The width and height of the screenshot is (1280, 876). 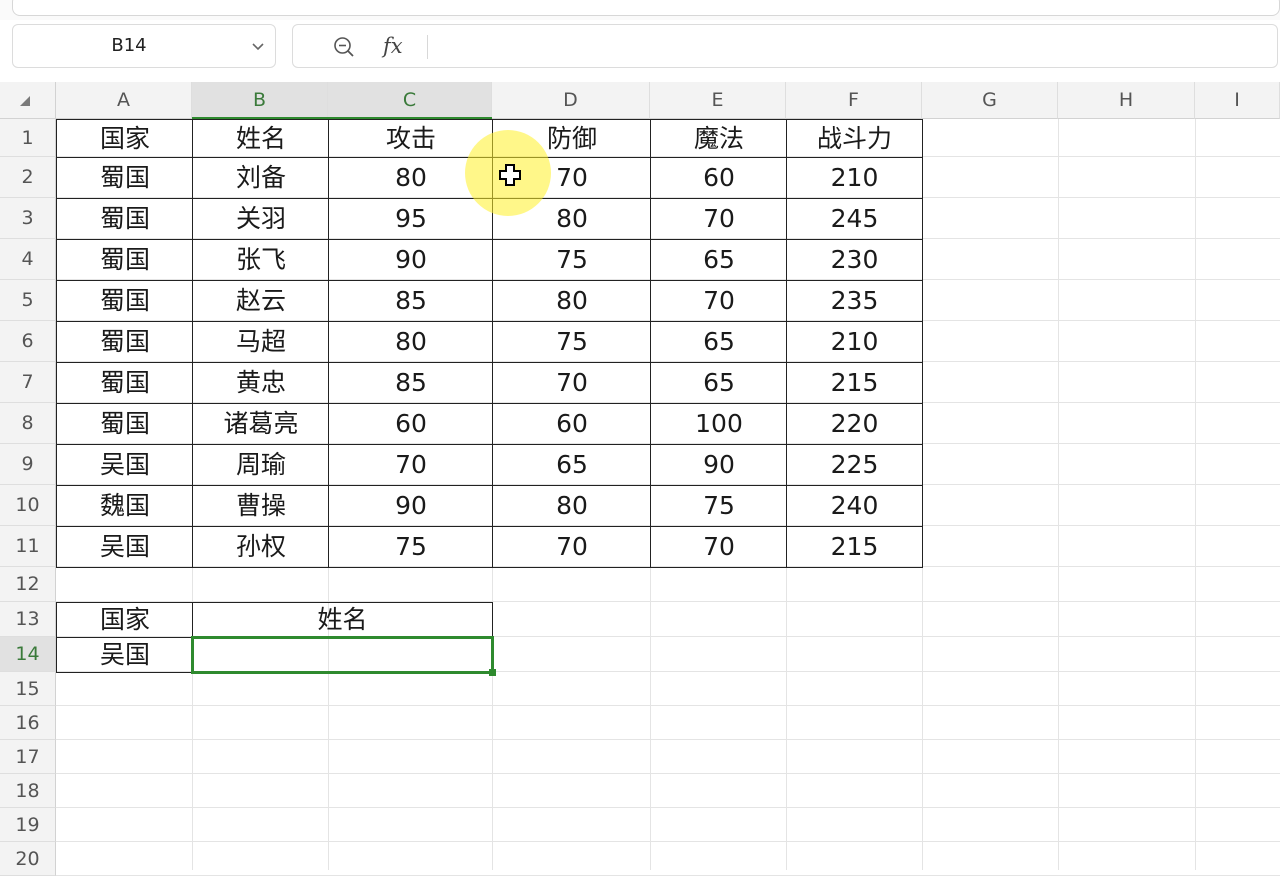 I want to click on column-header-e: E, so click(x=718, y=100).